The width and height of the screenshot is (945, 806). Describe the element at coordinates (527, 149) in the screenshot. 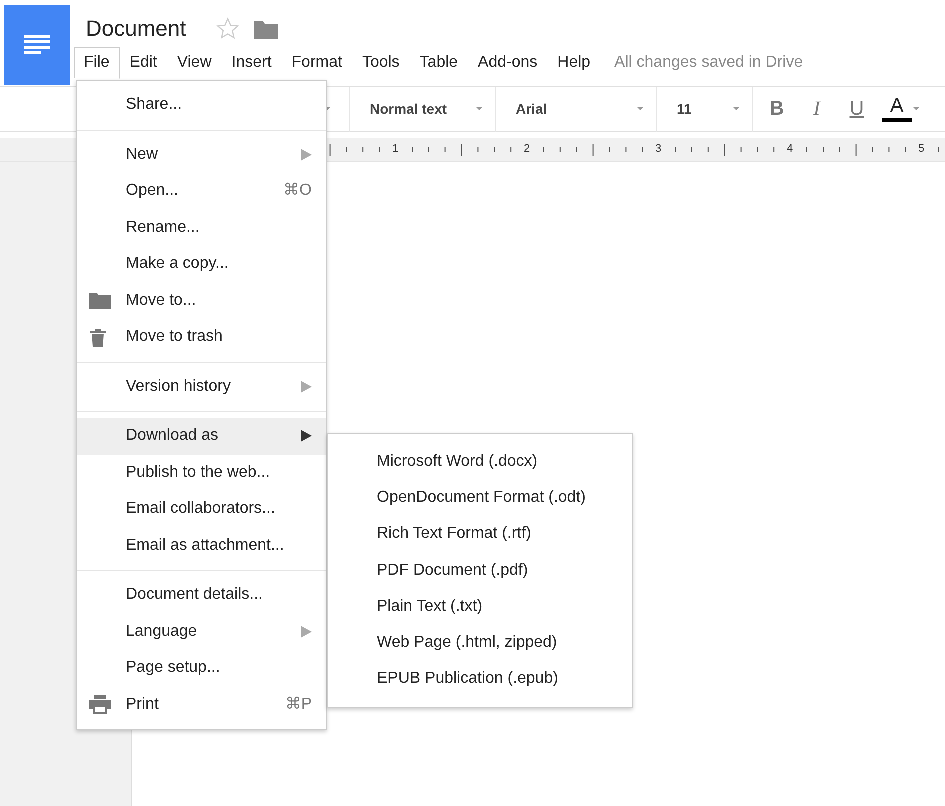

I see `ruler-number: 2` at that location.